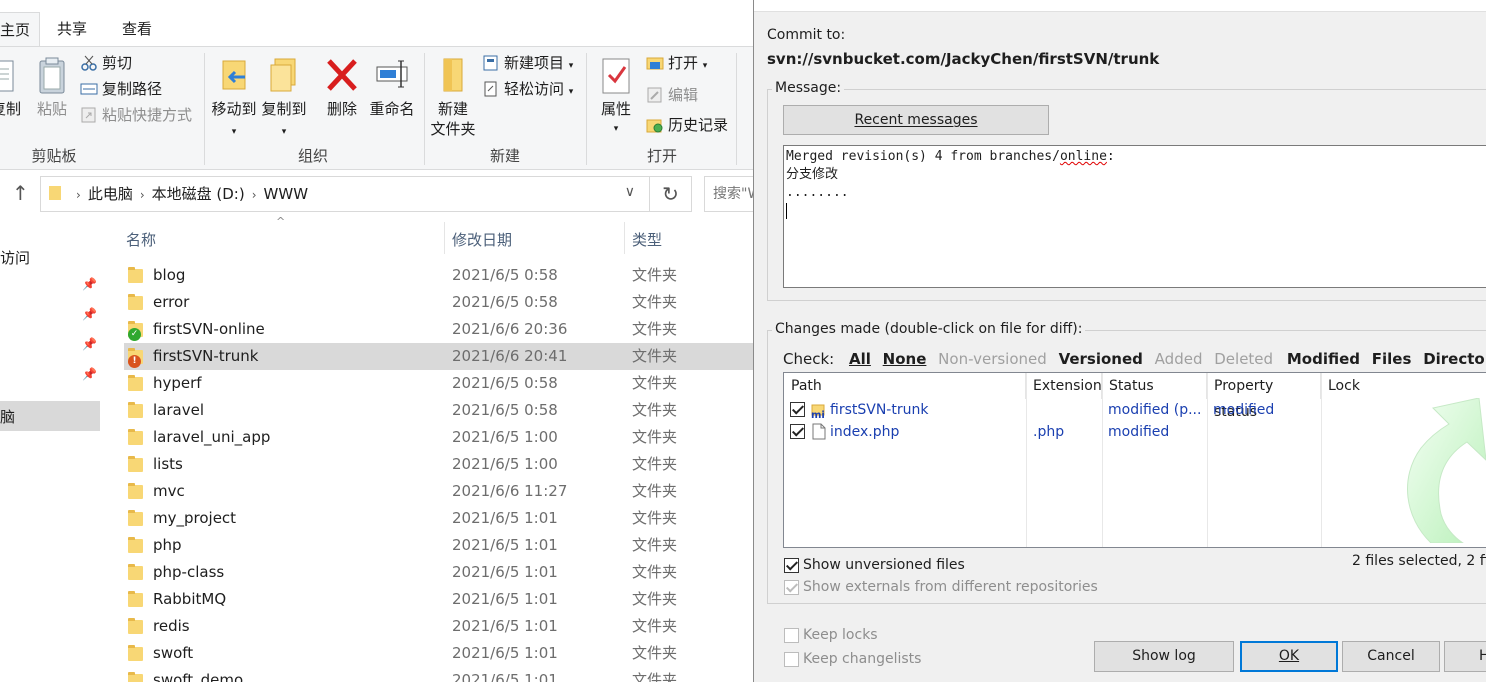 Image resolution: width=1486 pixels, height=682 pixels. What do you see at coordinates (1465, 656) in the screenshot?
I see `help-button: H` at bounding box center [1465, 656].